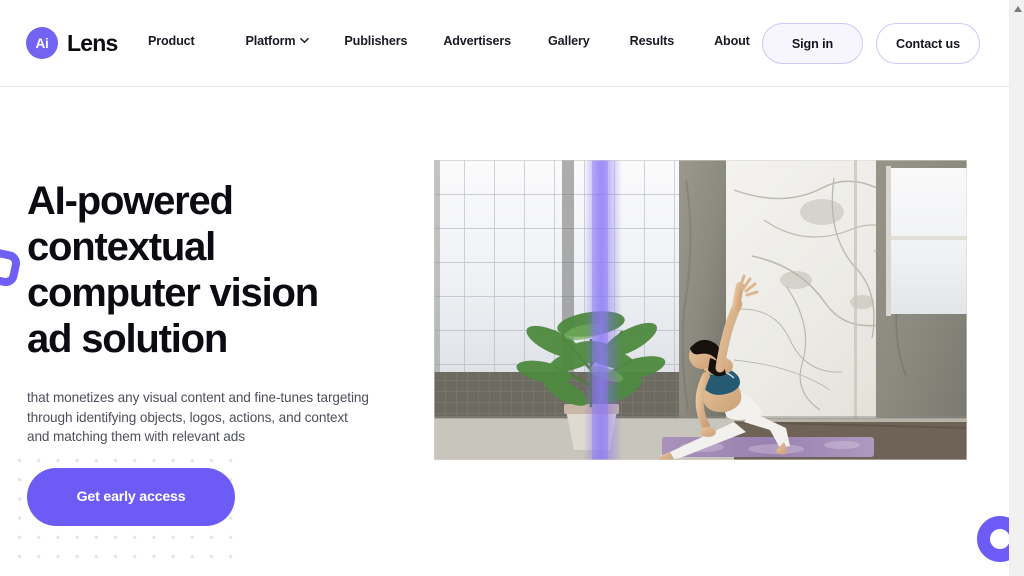  I want to click on brand-logo: Ai Lens, so click(72, 43).